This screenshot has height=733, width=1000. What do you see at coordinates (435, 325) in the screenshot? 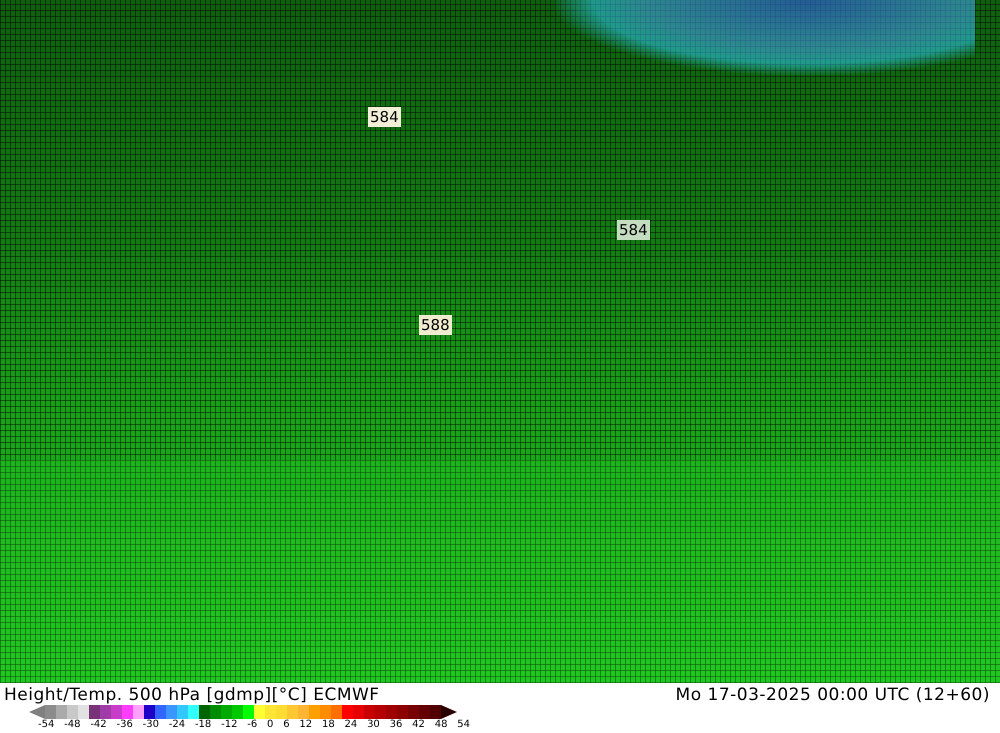
I see `contour-label: 588` at bounding box center [435, 325].